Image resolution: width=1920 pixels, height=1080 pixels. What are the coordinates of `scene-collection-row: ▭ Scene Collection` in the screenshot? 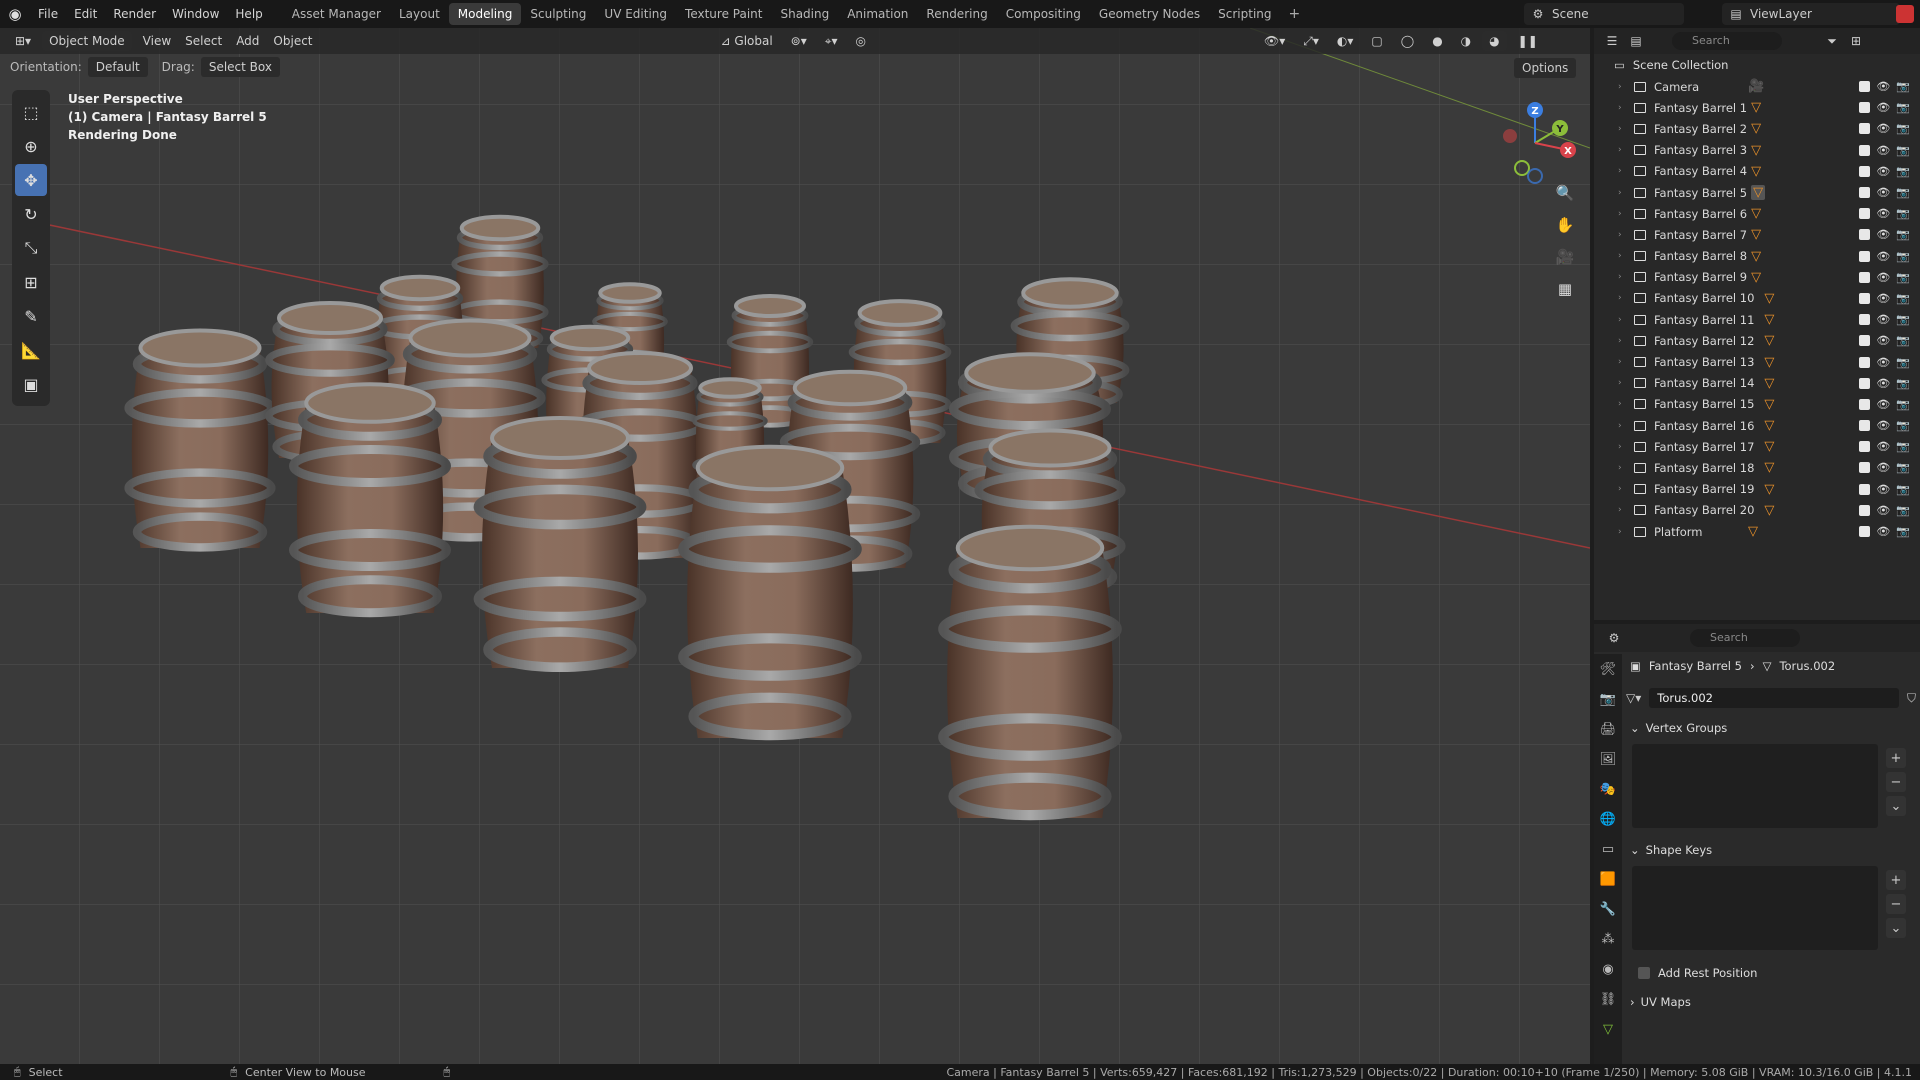 It's located at (1757, 65).